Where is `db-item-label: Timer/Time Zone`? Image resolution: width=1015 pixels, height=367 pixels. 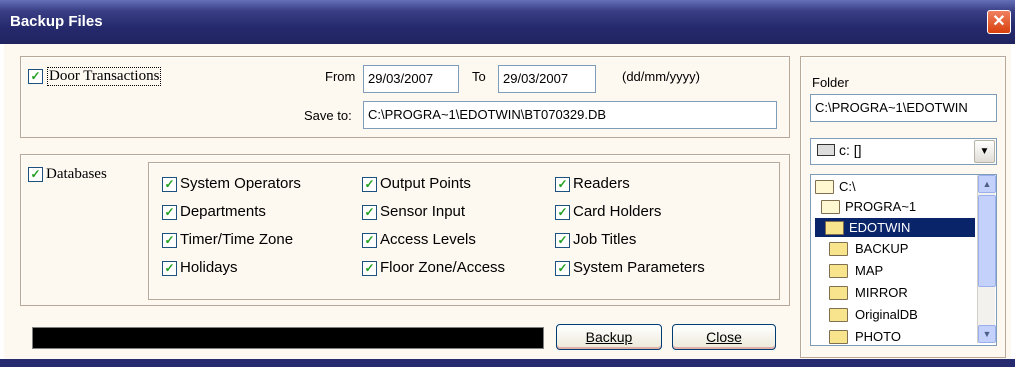
db-item-label: Timer/Time Zone is located at coordinates (237, 239).